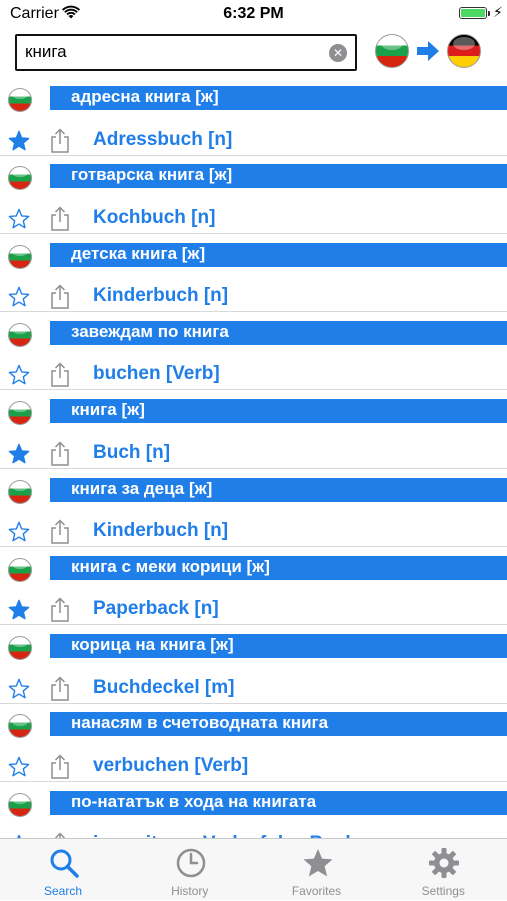  I want to click on bulgarian-entry-row: книга за деца [ж], so click(253, 493).